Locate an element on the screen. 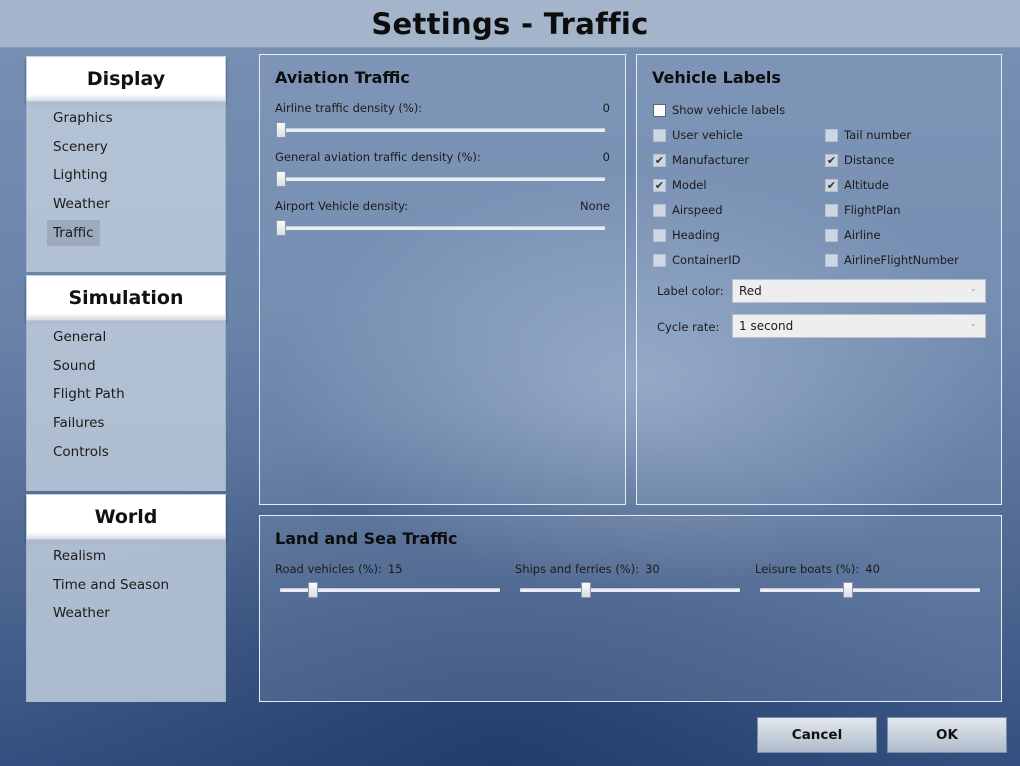  cycle-rate-value: 1 second is located at coordinates (766, 326).